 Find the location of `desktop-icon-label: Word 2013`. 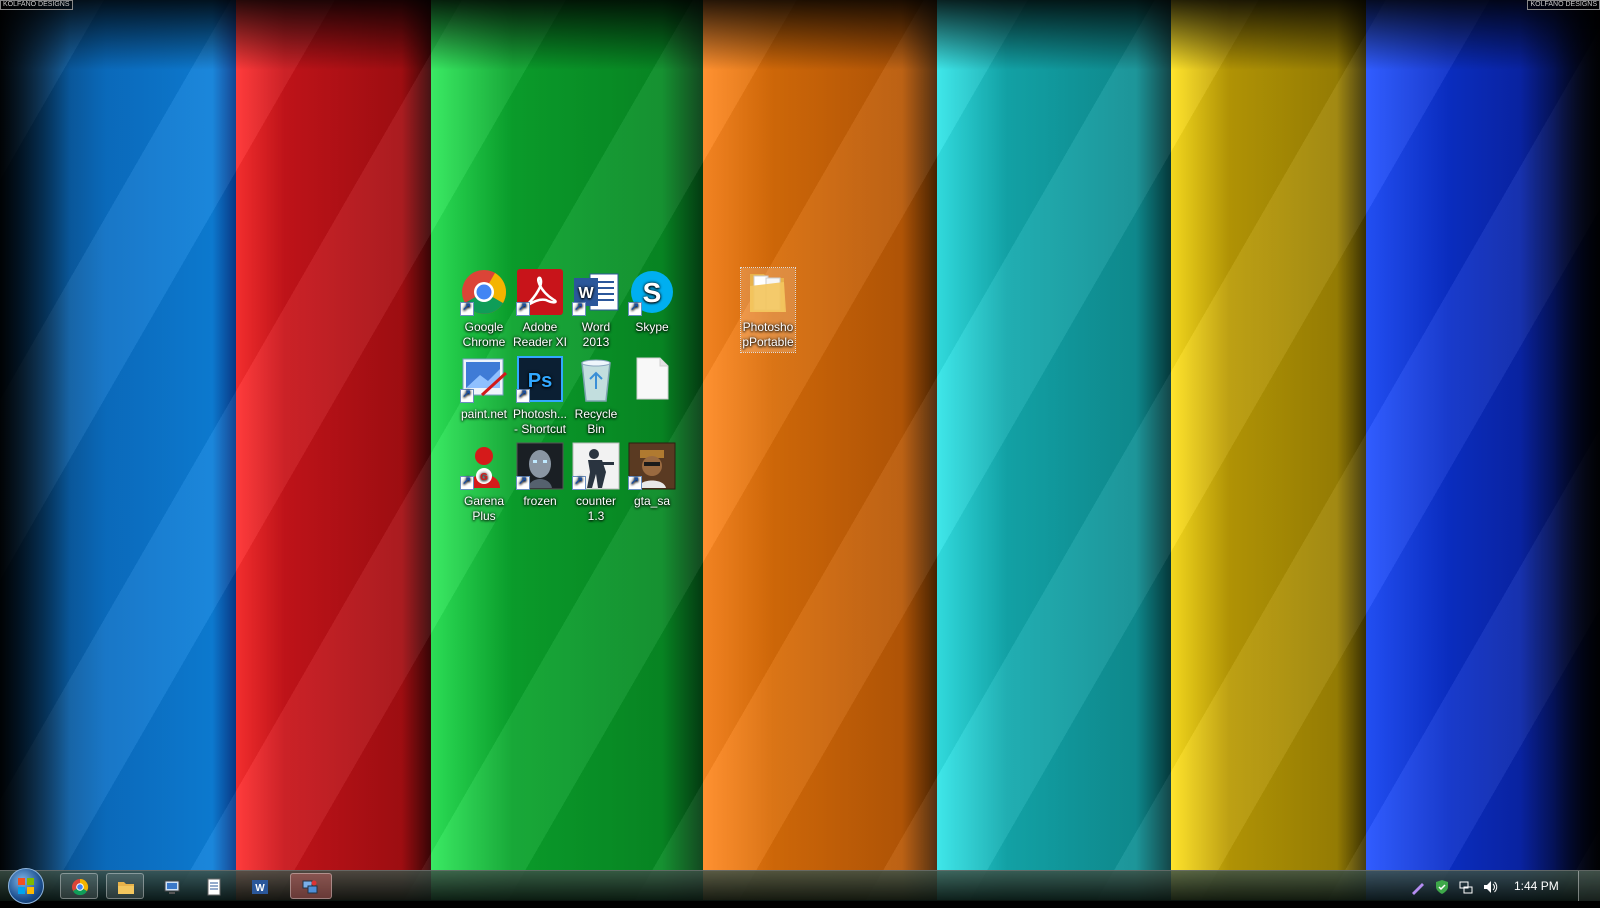

desktop-icon-label: Word 2013 is located at coordinates (596, 334).